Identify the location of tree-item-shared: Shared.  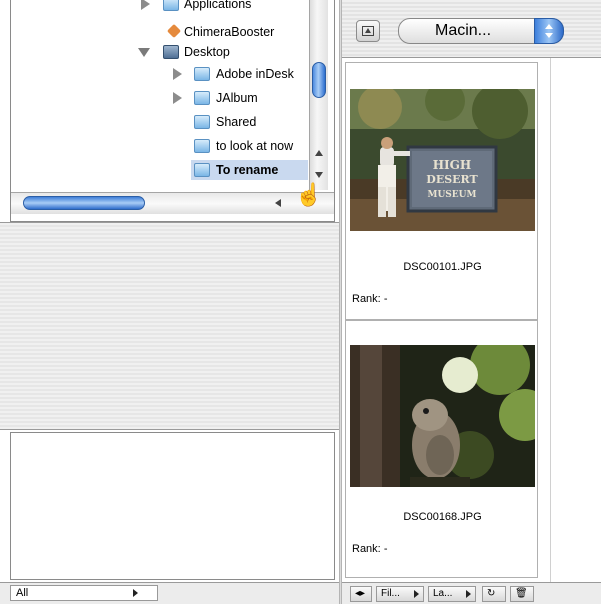
(161, 122).